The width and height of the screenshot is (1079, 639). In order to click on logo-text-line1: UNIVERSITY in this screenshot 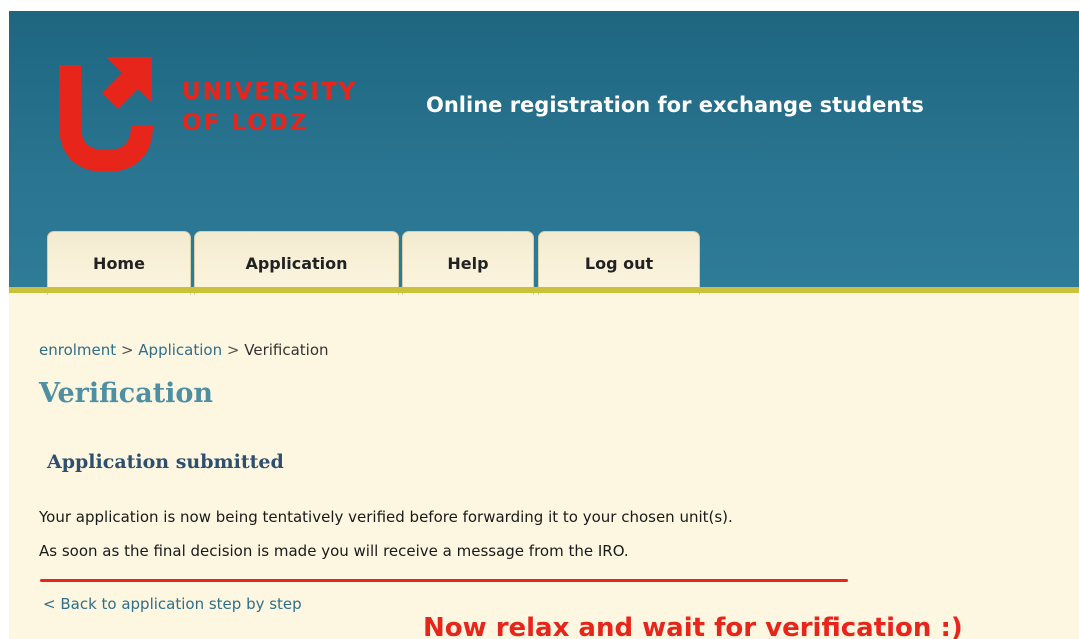, I will do `click(270, 92)`.